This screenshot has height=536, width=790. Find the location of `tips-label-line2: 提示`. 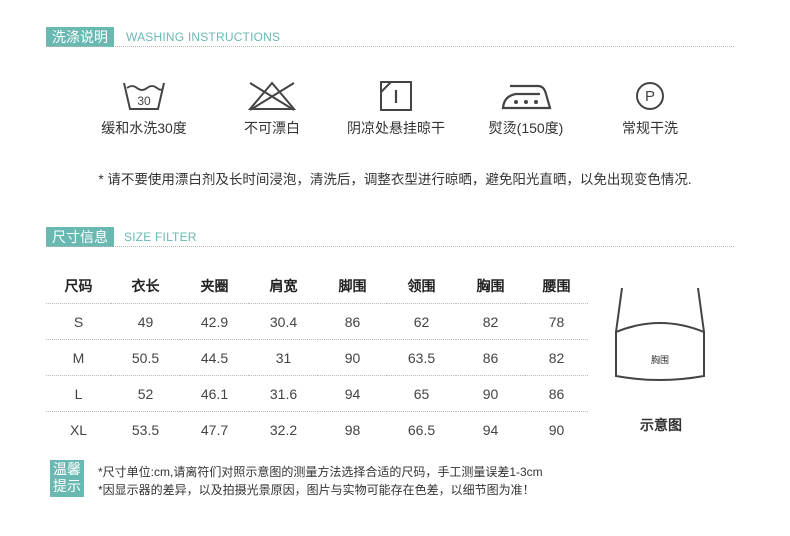

tips-label-line2: 提示 is located at coordinates (67, 486).